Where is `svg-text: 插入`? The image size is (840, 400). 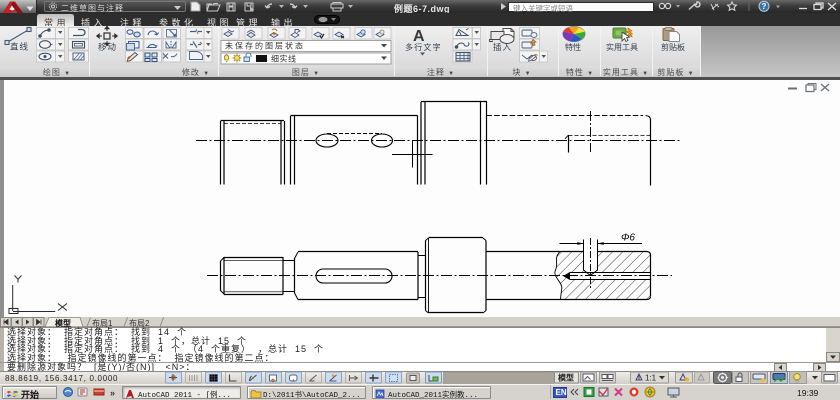
svg-text: 插入 is located at coordinates (502, 47).